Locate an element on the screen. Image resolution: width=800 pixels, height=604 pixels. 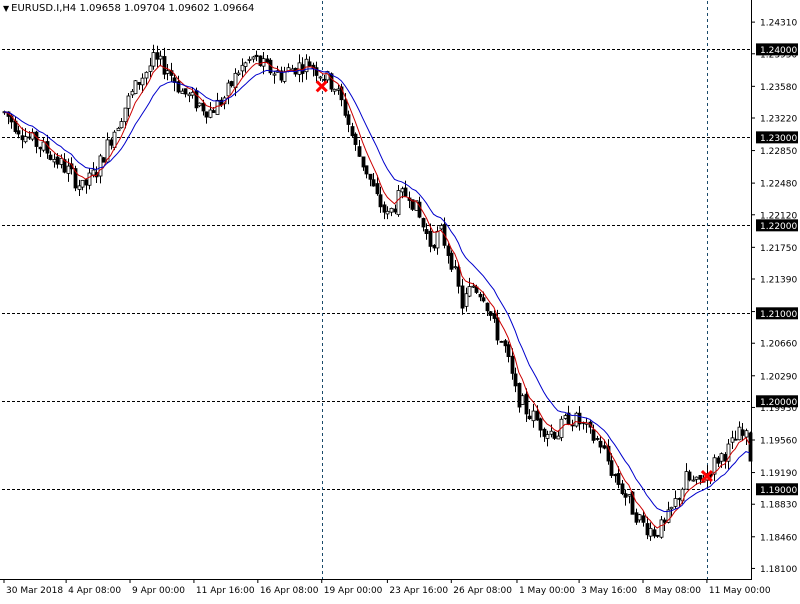
triangle-down-icon: ▼ is located at coordinates (6, 8).